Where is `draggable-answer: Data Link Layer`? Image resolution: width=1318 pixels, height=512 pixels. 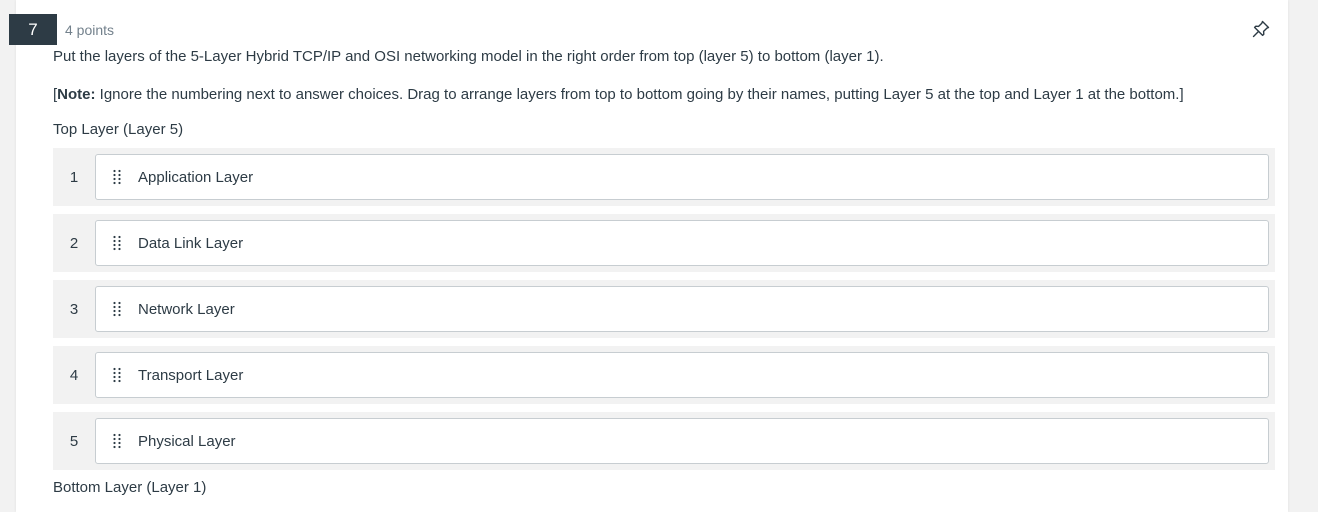 draggable-answer: Data Link Layer is located at coordinates (682, 243).